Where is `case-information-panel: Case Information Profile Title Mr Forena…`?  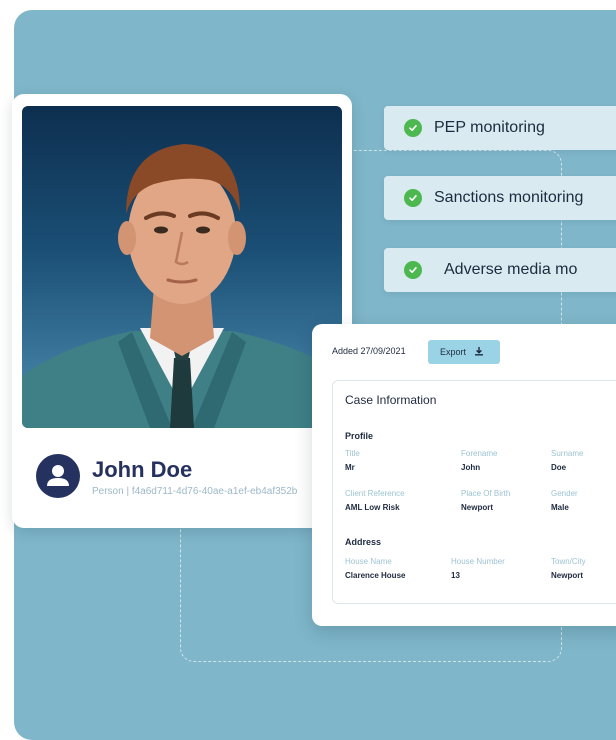
case-information-panel: Case Information Profile Title Mr Forena… is located at coordinates (474, 492).